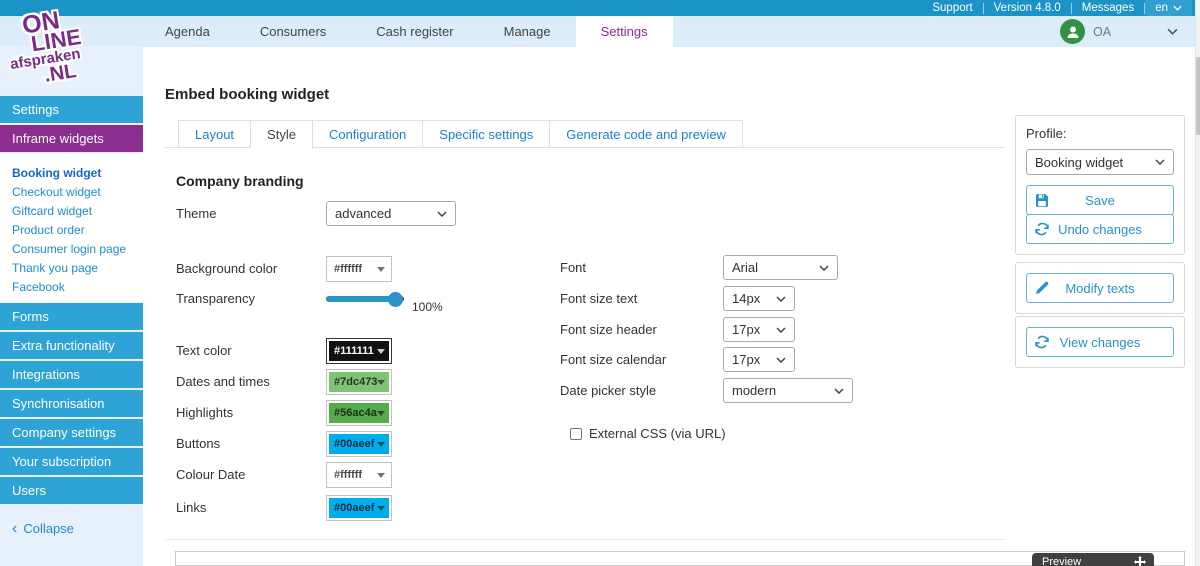 The height and width of the screenshot is (566, 1200). What do you see at coordinates (71, 403) in the screenshot?
I see `sidebar-item-synchronisation: Synchronisation` at bounding box center [71, 403].